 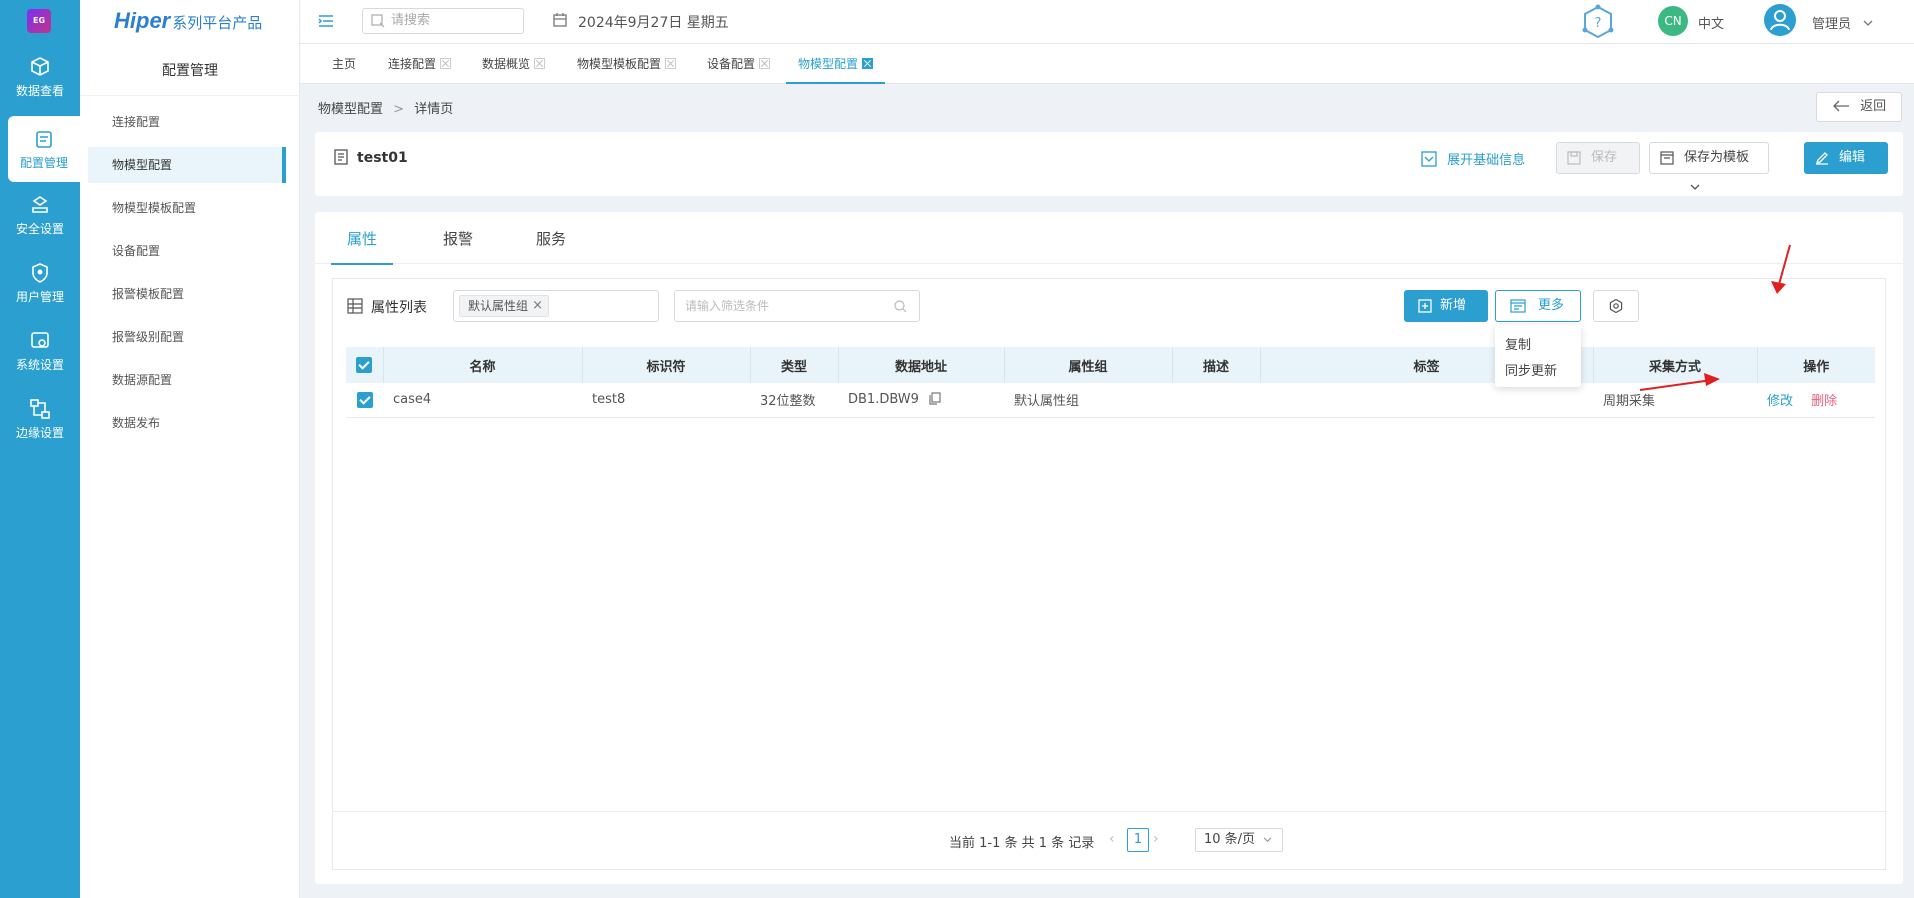 What do you see at coordinates (514, 64) in the screenshot?
I see `tab-data-overview: 数据概览` at bounding box center [514, 64].